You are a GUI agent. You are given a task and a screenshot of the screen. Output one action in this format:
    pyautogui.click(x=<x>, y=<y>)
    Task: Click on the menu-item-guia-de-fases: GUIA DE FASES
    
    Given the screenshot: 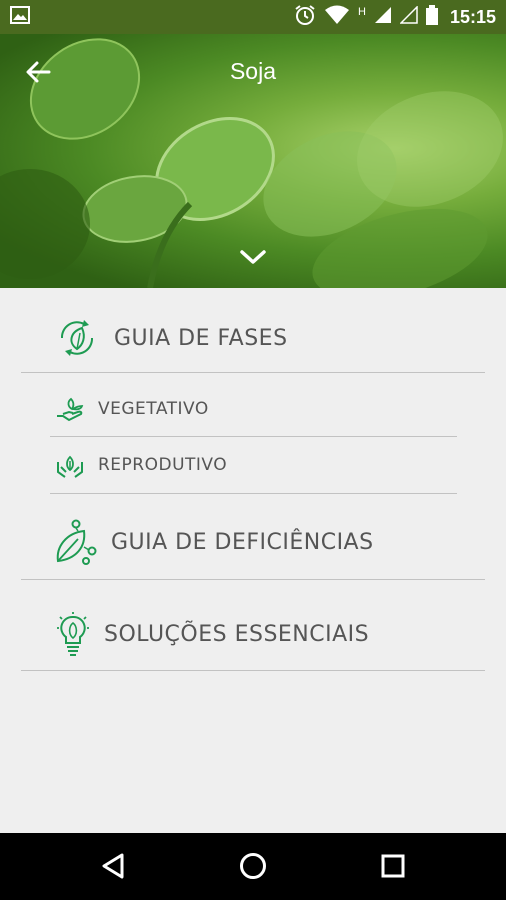 What is the action you would take?
    pyautogui.click(x=171, y=338)
    